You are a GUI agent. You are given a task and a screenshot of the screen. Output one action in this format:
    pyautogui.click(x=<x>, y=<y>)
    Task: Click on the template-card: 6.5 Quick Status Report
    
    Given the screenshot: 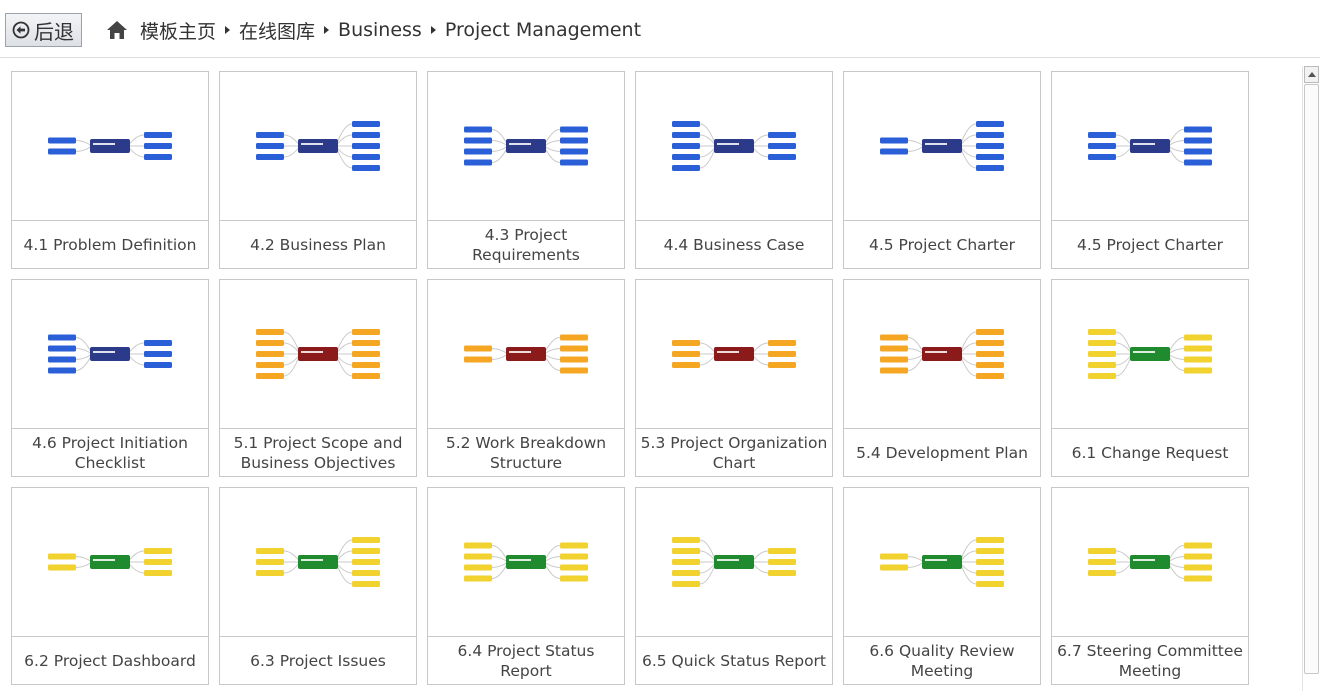 What is the action you would take?
    pyautogui.click(x=734, y=586)
    